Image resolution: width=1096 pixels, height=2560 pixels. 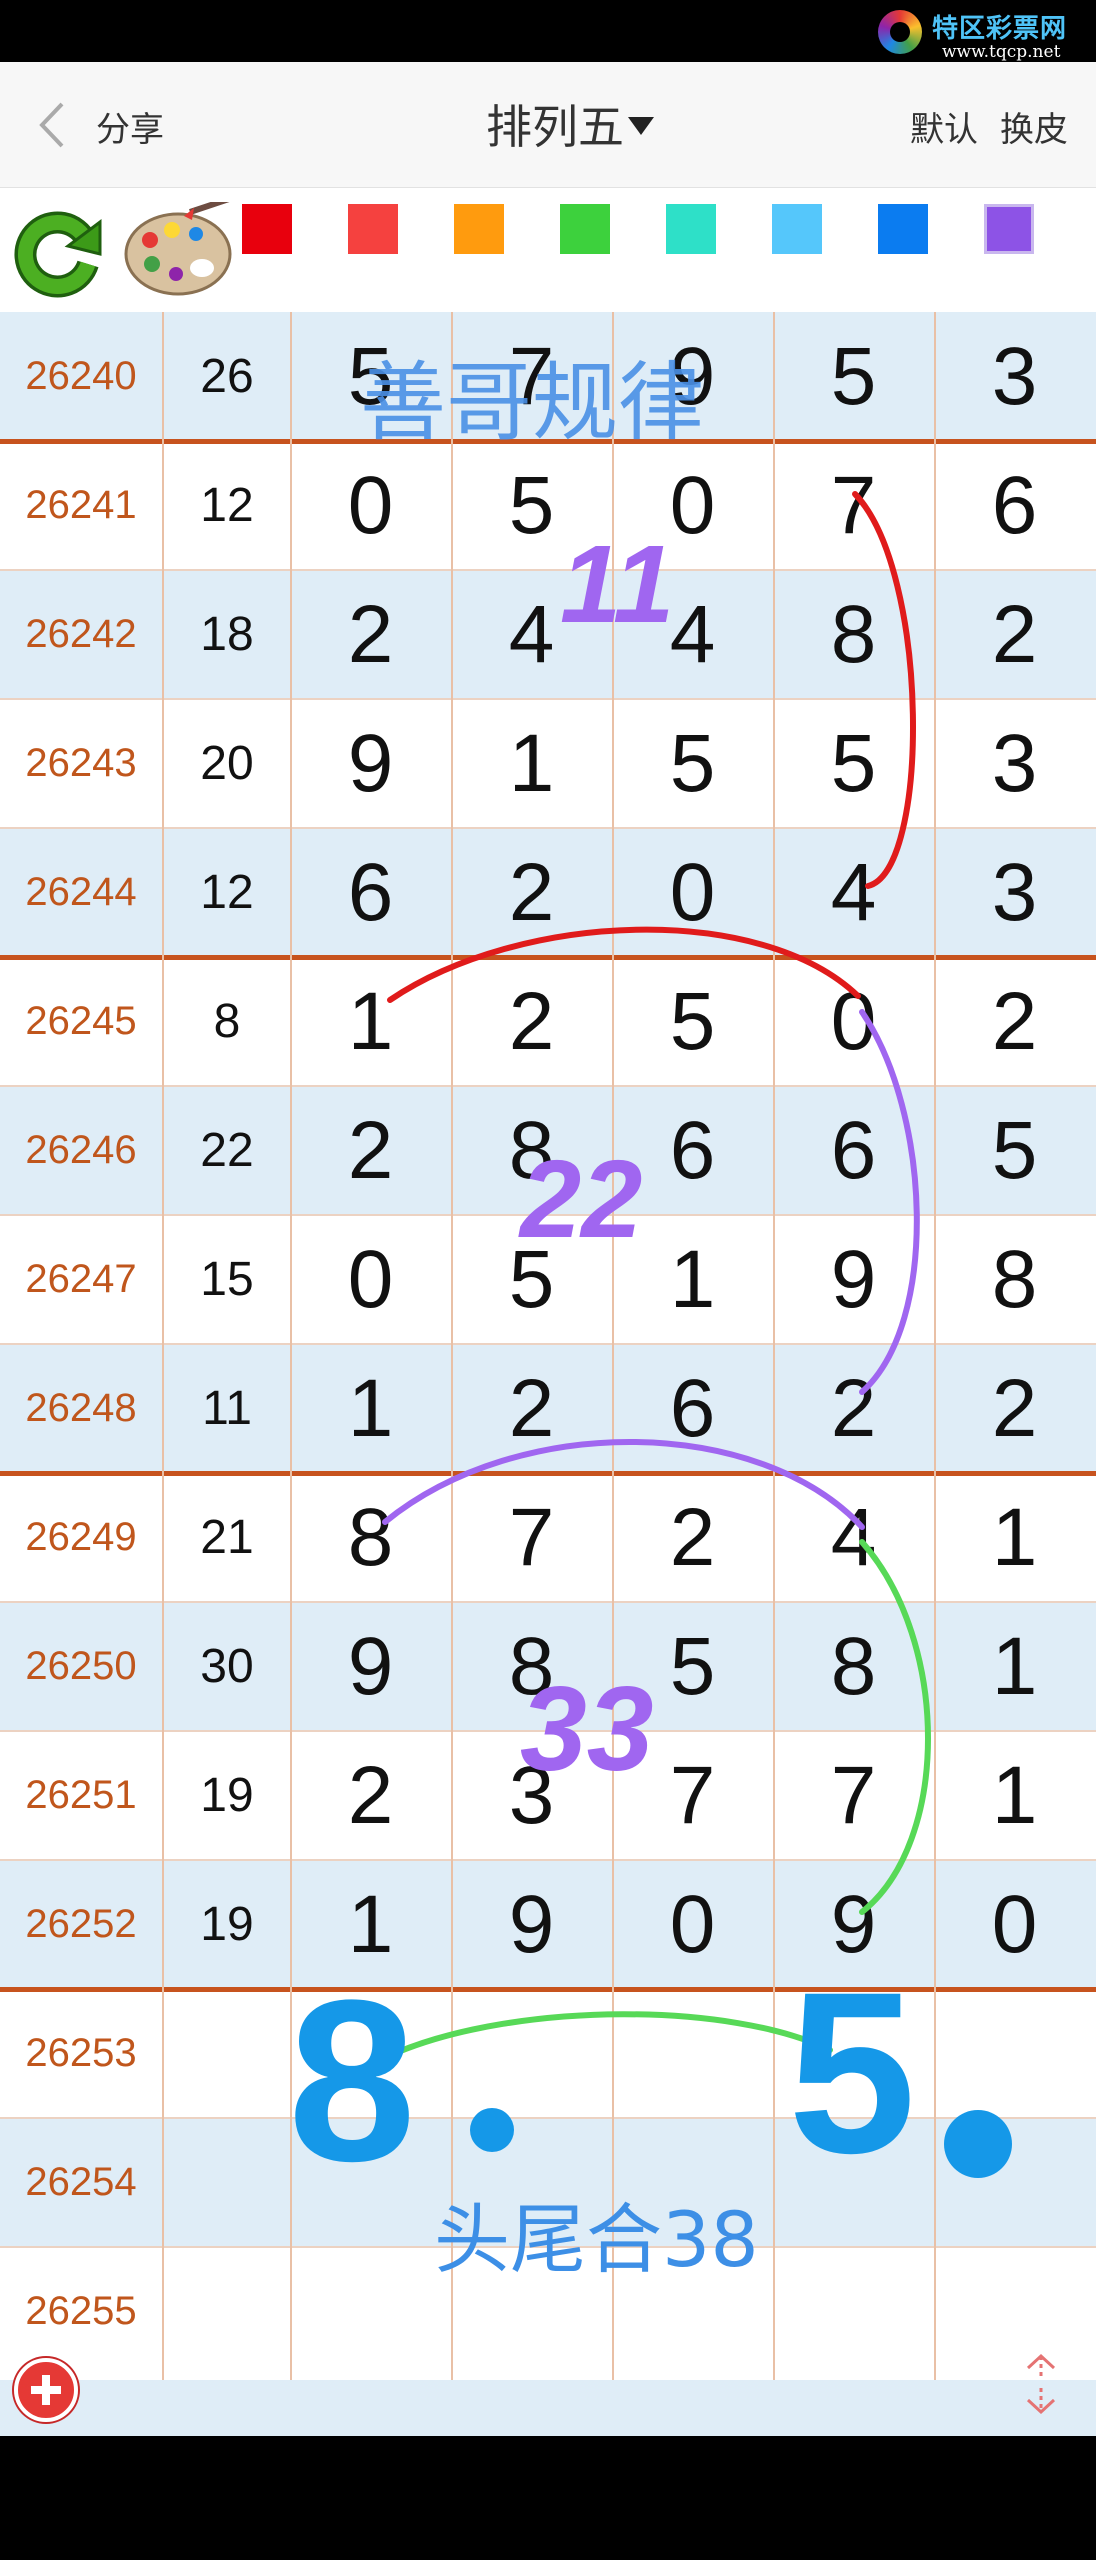 What do you see at coordinates (53, 125) in the screenshot?
I see `back-chevron-icon` at bounding box center [53, 125].